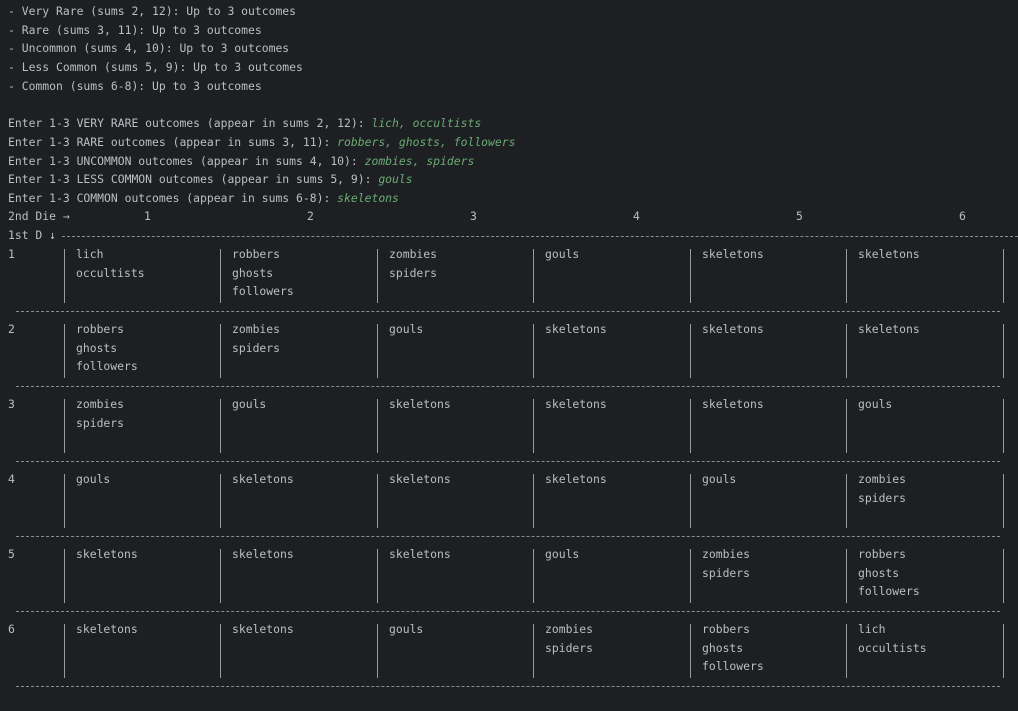 This screenshot has height=711, width=1018. What do you see at coordinates (426, 142) in the screenshot?
I see `prompt-input: robbers, ghosts, followers` at bounding box center [426, 142].